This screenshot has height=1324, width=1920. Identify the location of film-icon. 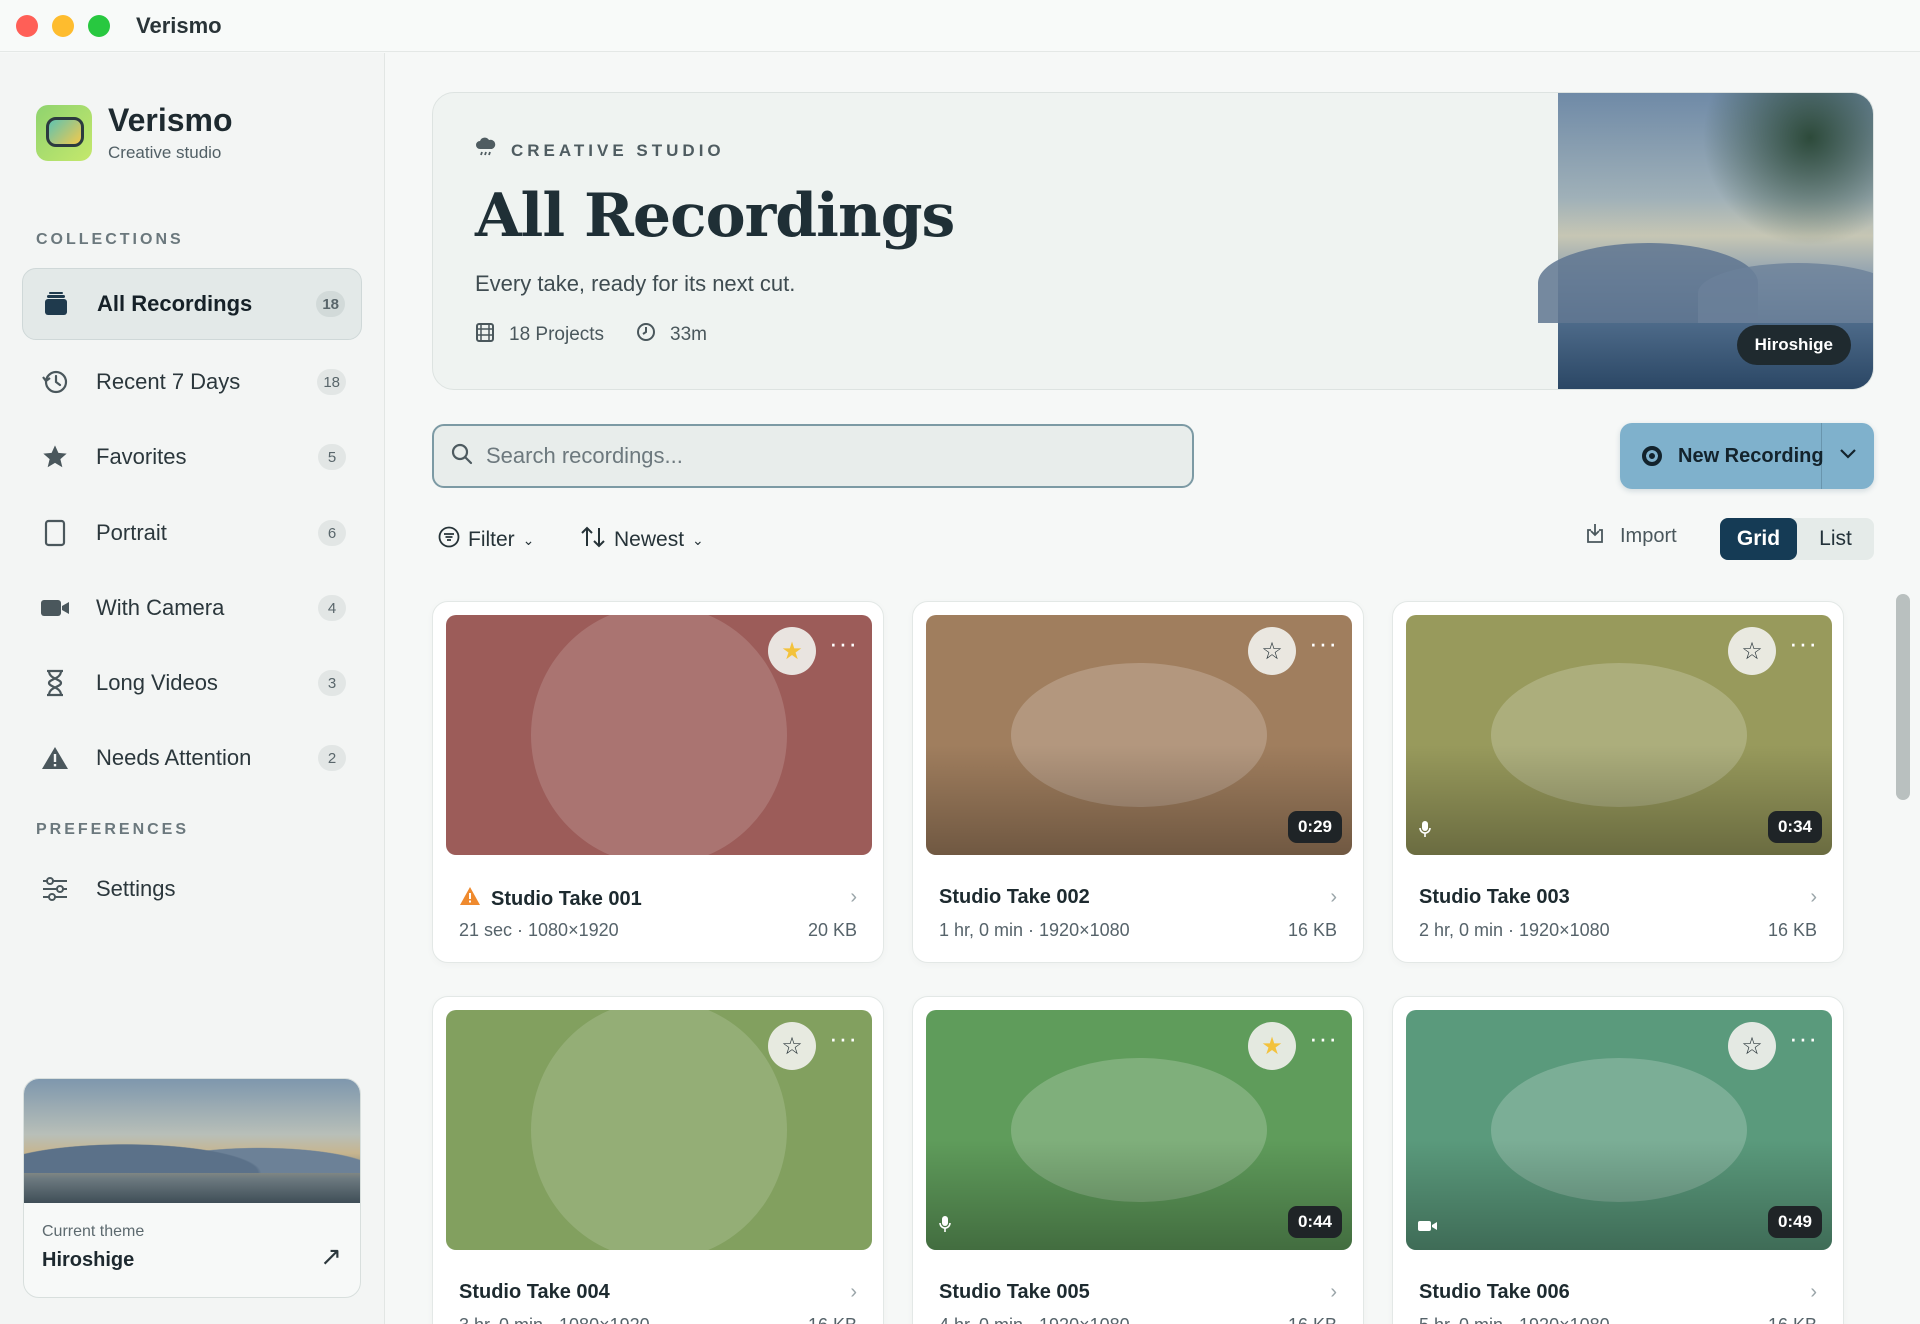
(485, 335).